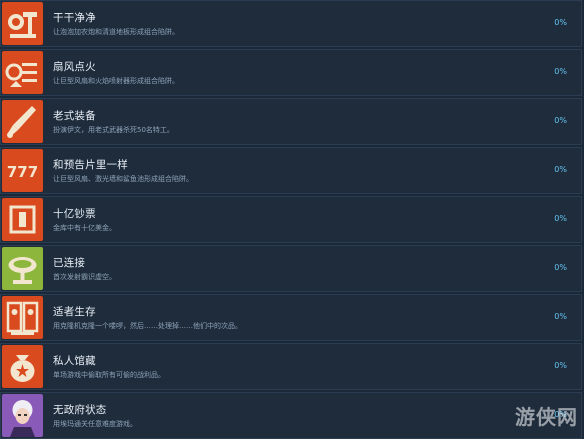  I want to click on achievement-description: 单场游戏中偷取所有可偷的战利品。, so click(109, 375).